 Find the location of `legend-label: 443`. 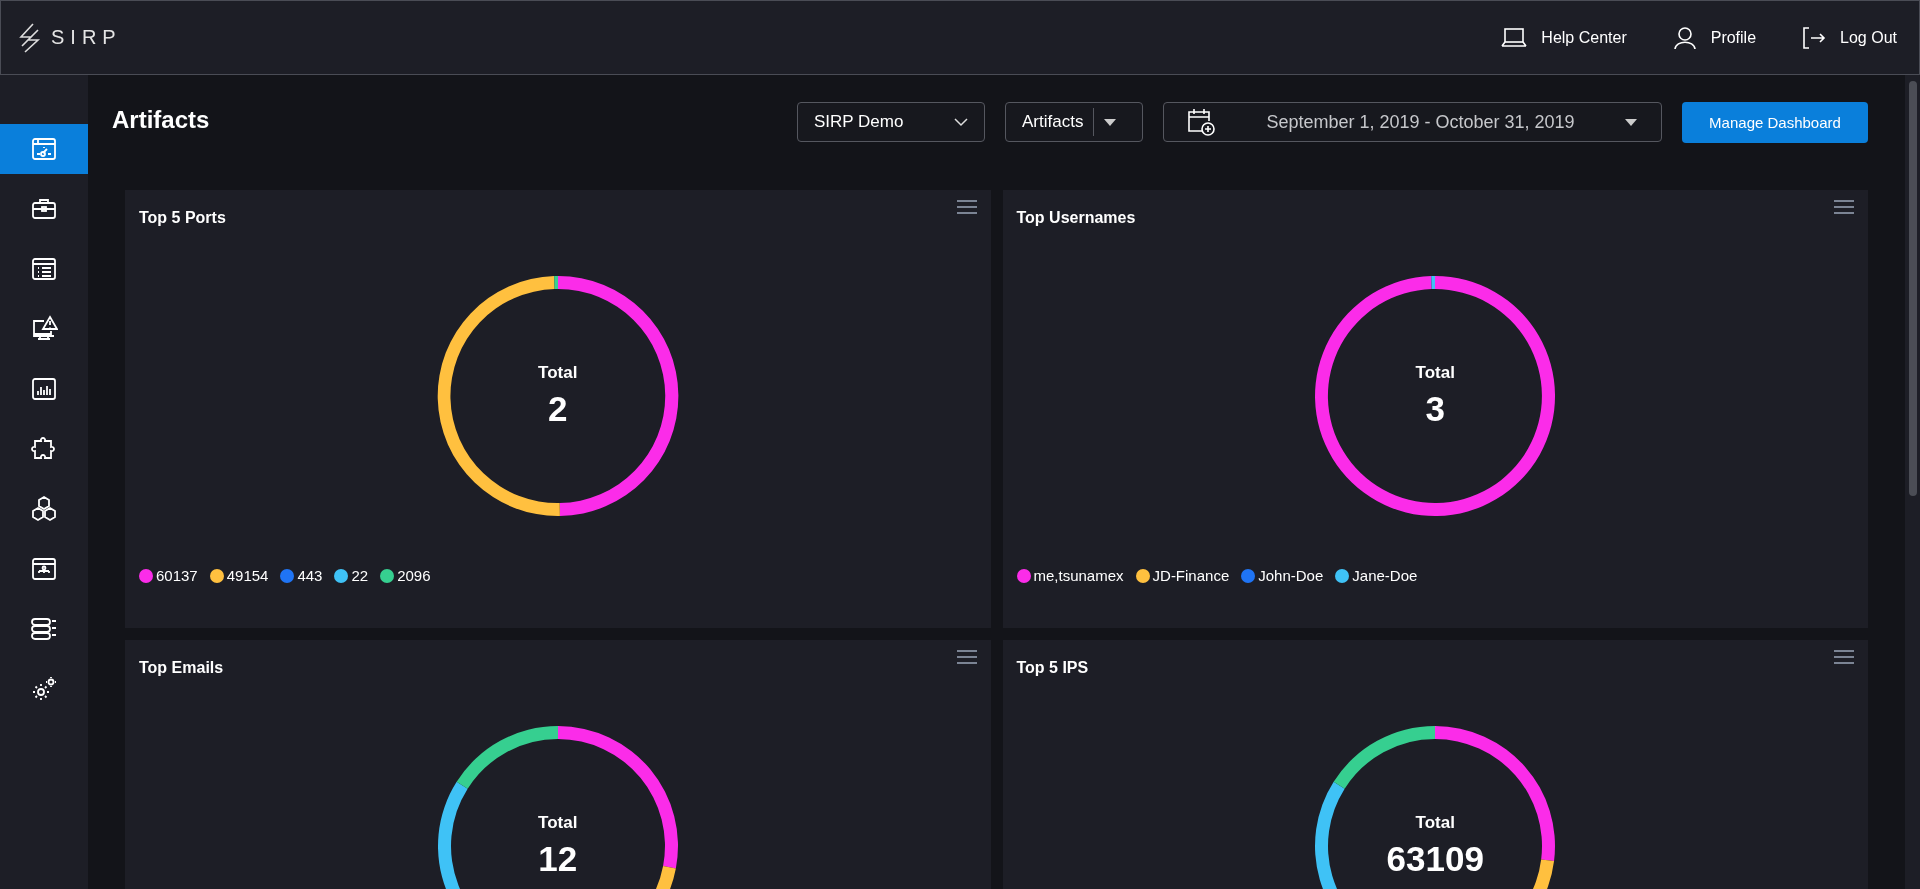

legend-label: 443 is located at coordinates (310, 575).